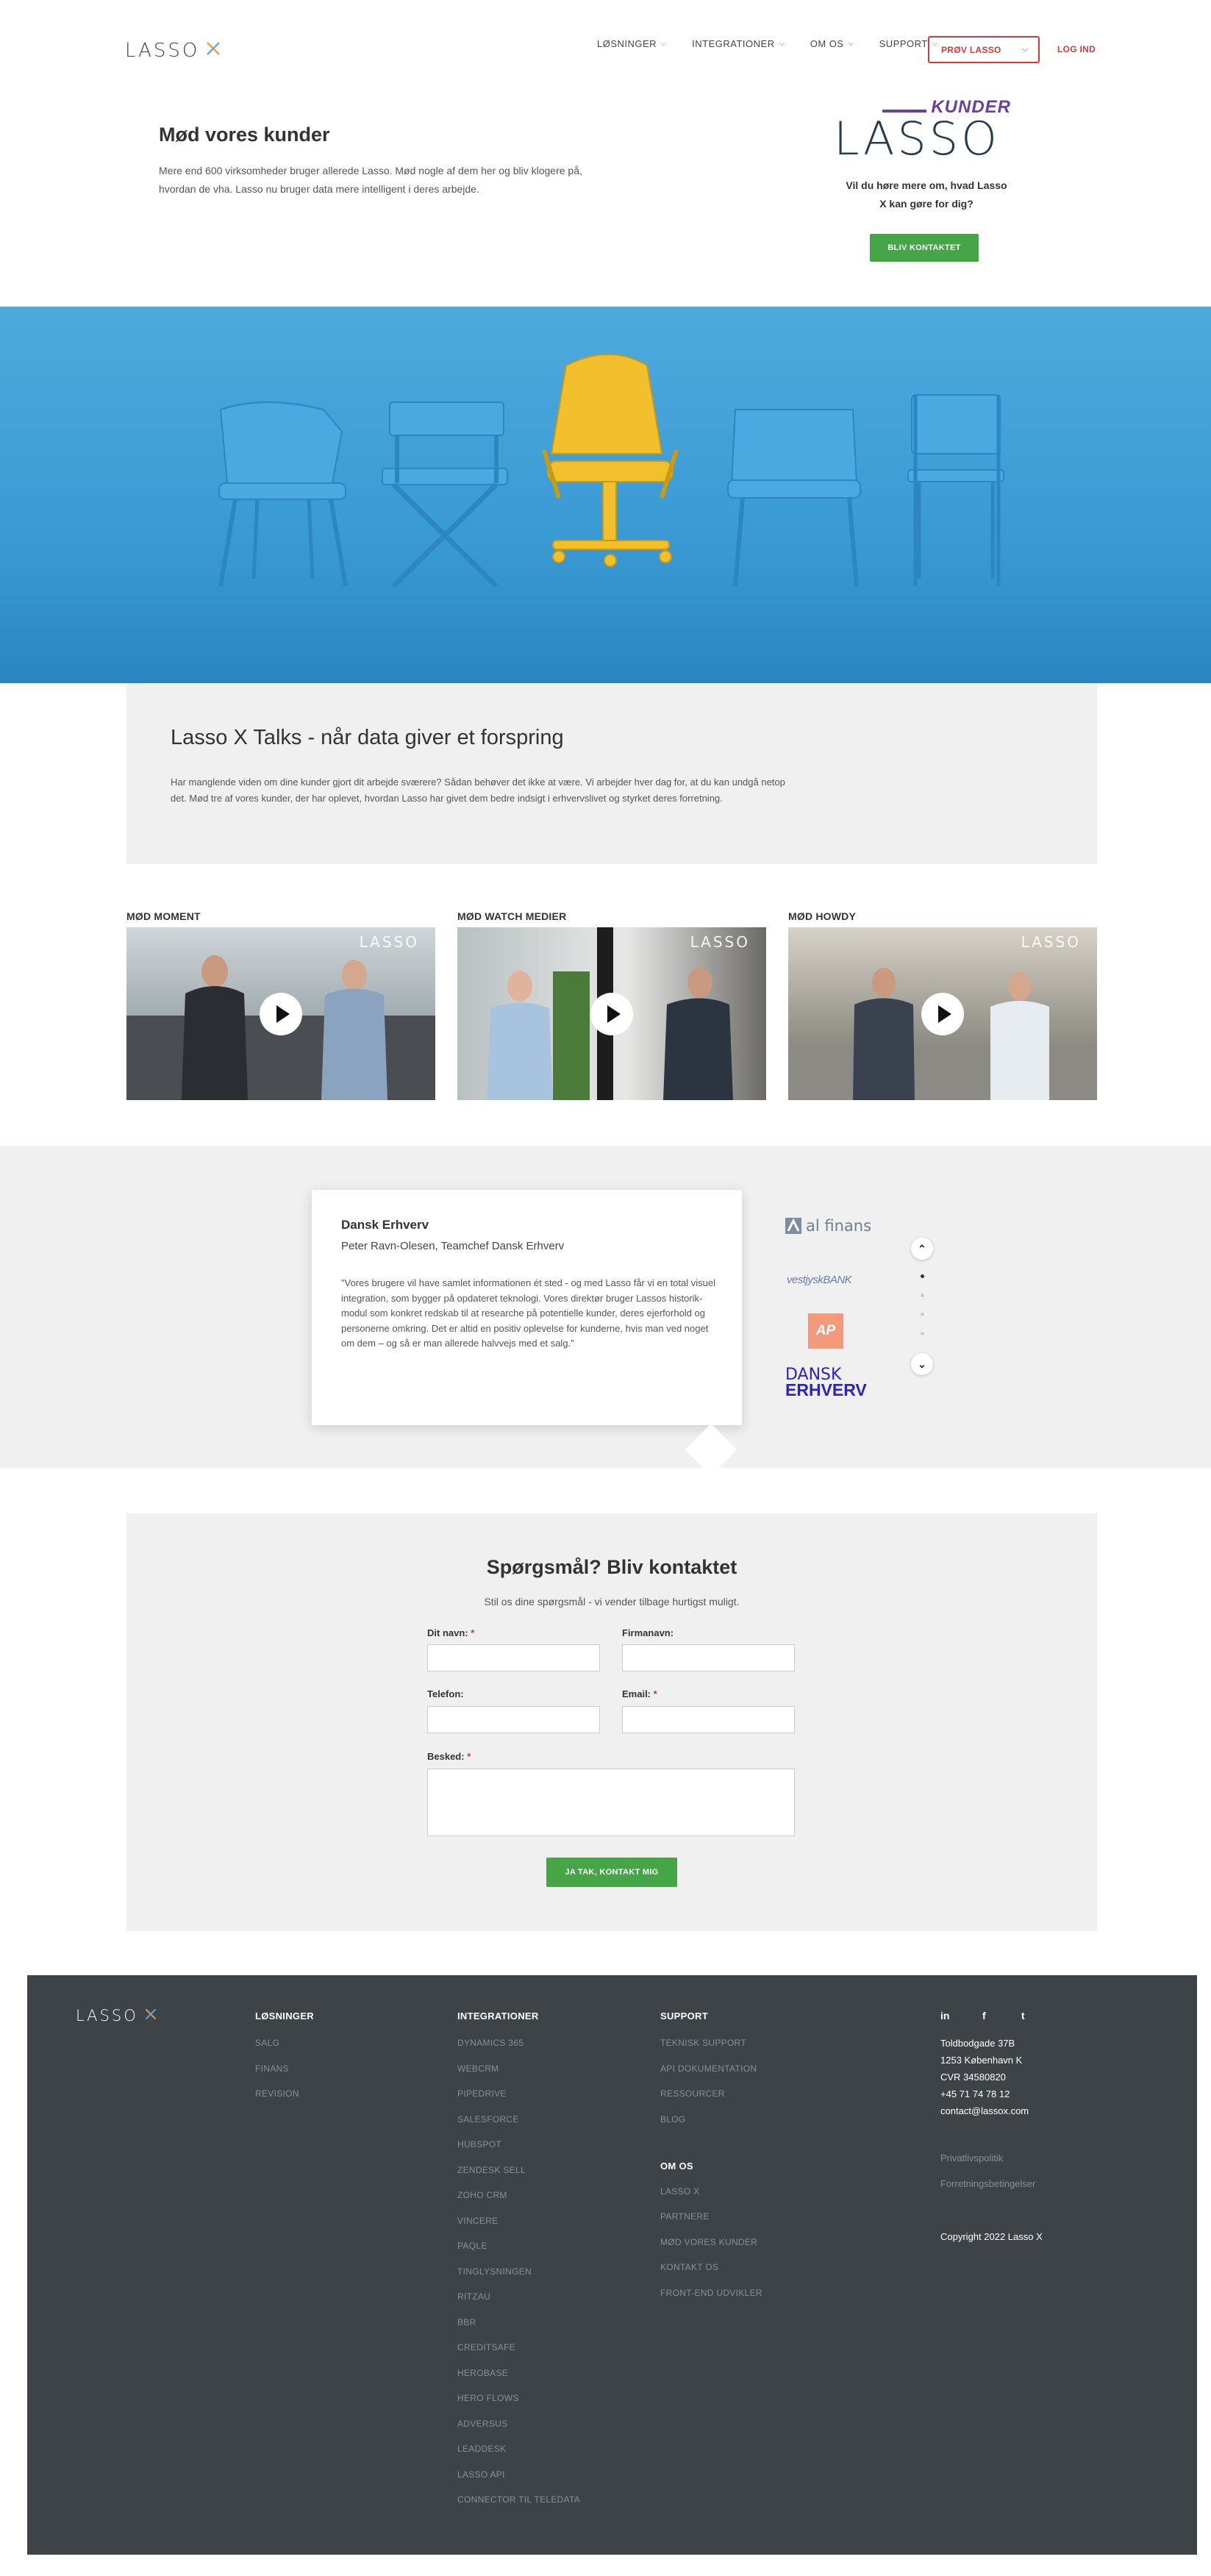  What do you see at coordinates (822, 916) in the screenshot?
I see `video-label-howdy: MØD HOWDY` at bounding box center [822, 916].